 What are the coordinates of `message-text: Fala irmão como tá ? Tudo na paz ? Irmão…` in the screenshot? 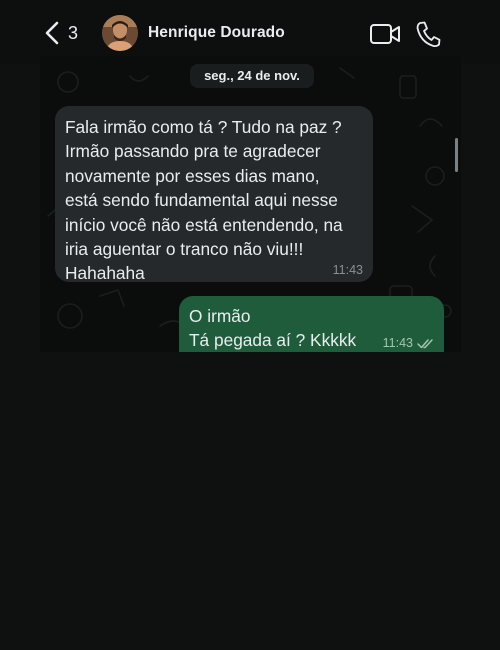 It's located at (204, 200).